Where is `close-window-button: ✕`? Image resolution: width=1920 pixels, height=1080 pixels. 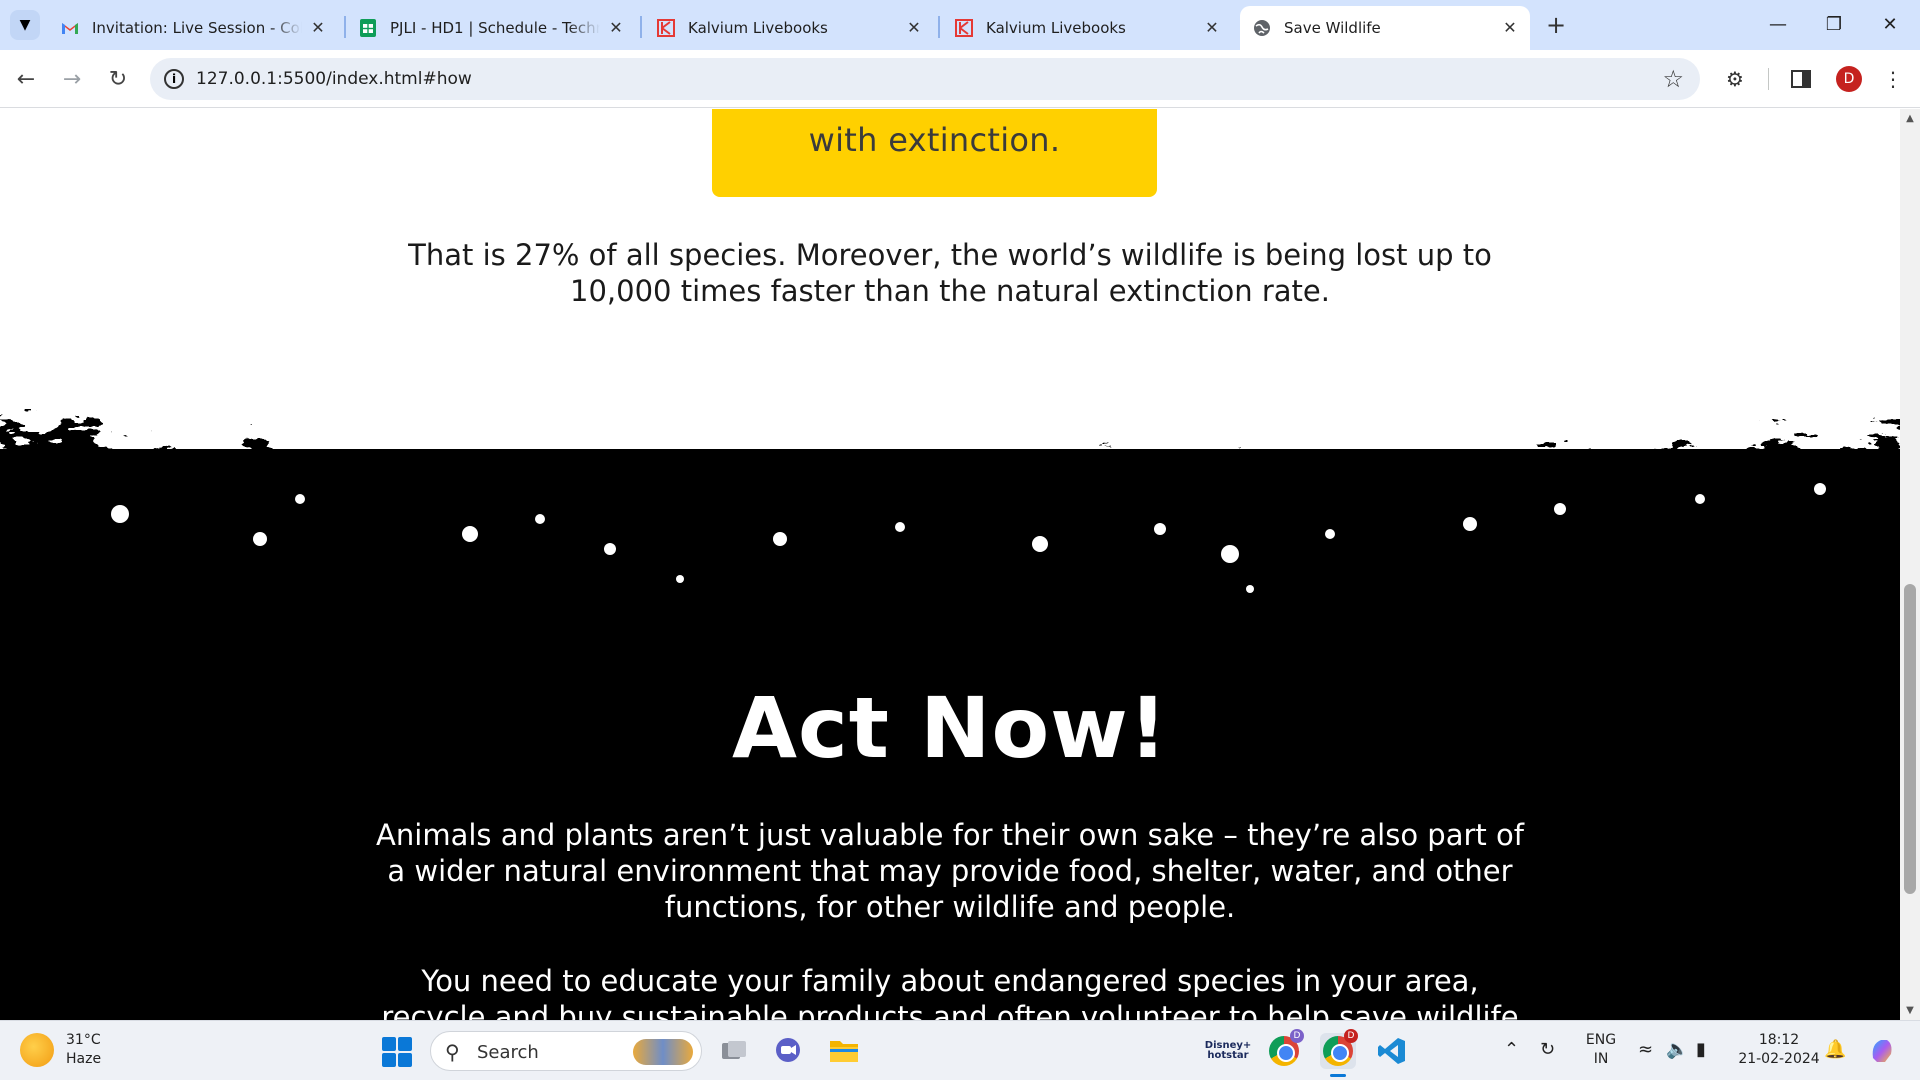 close-window-button: ✕ is located at coordinates (1890, 24).